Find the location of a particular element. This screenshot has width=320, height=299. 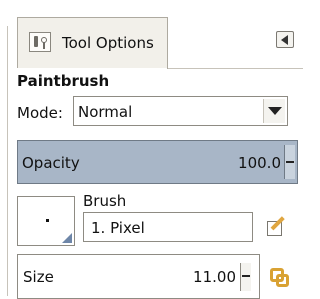

brush-corner-icon is located at coordinates (67, 238).